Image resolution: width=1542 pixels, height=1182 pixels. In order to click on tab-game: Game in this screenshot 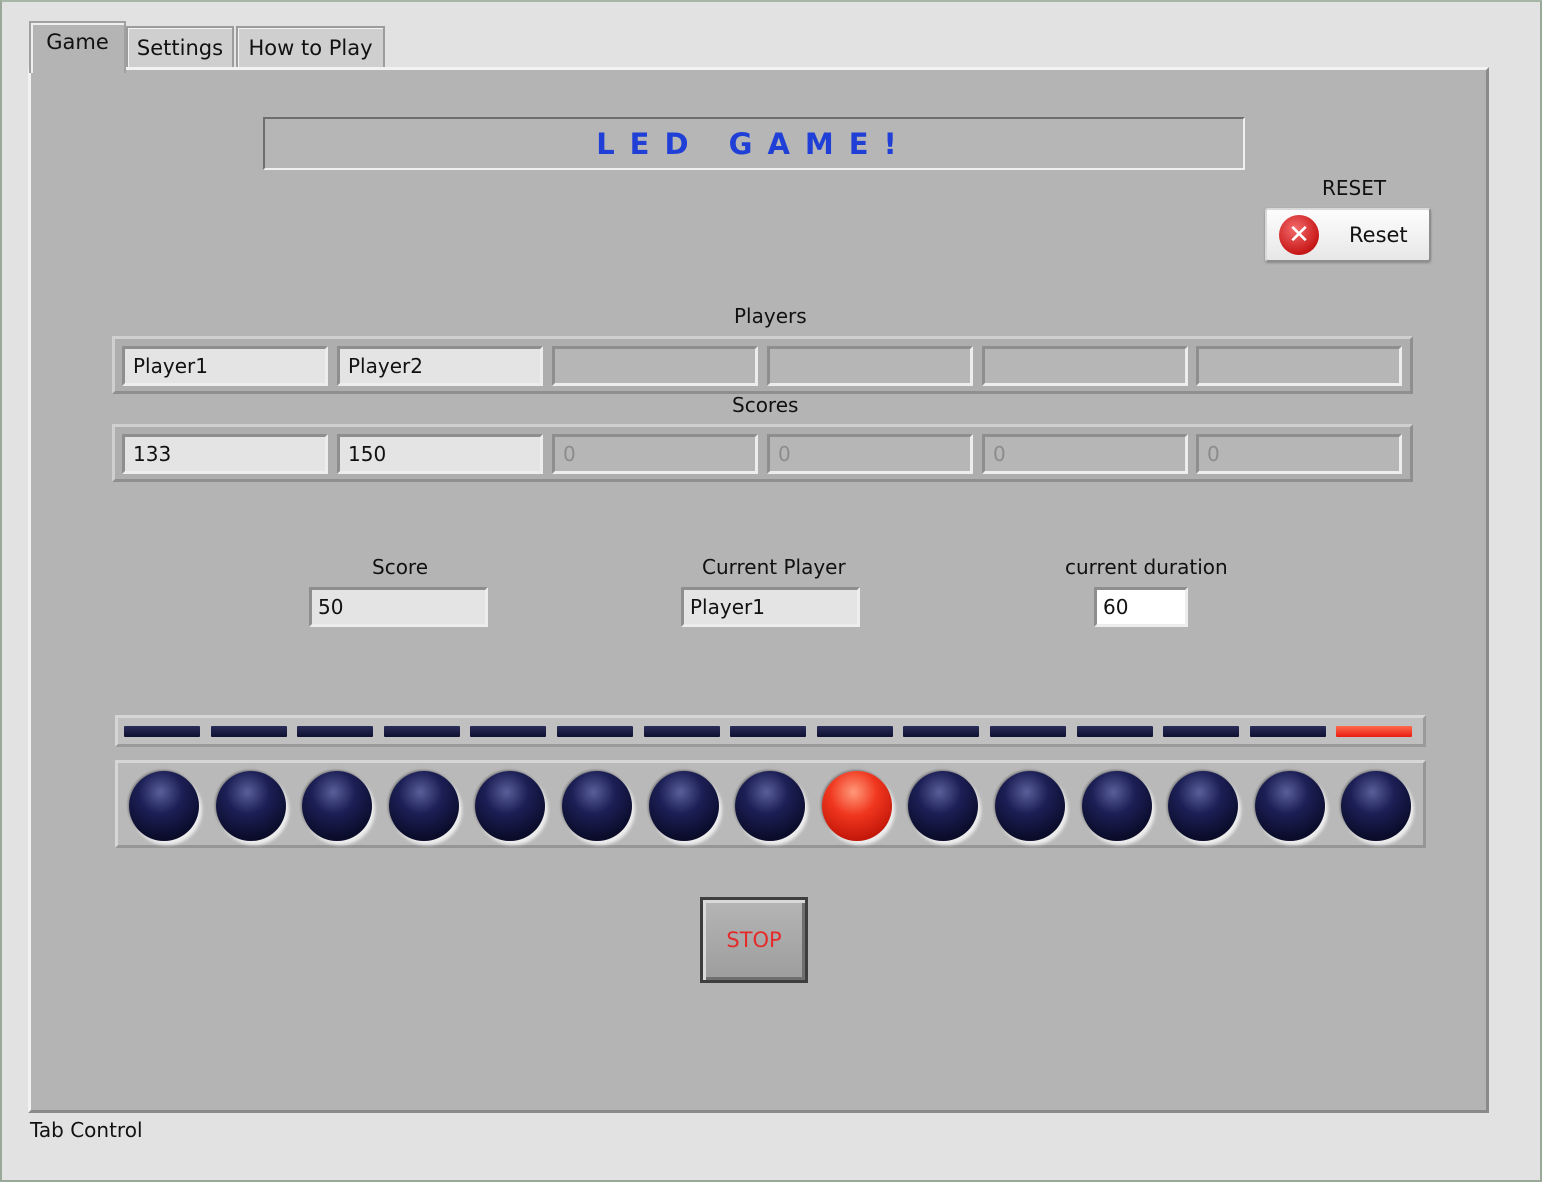, I will do `click(77, 47)`.